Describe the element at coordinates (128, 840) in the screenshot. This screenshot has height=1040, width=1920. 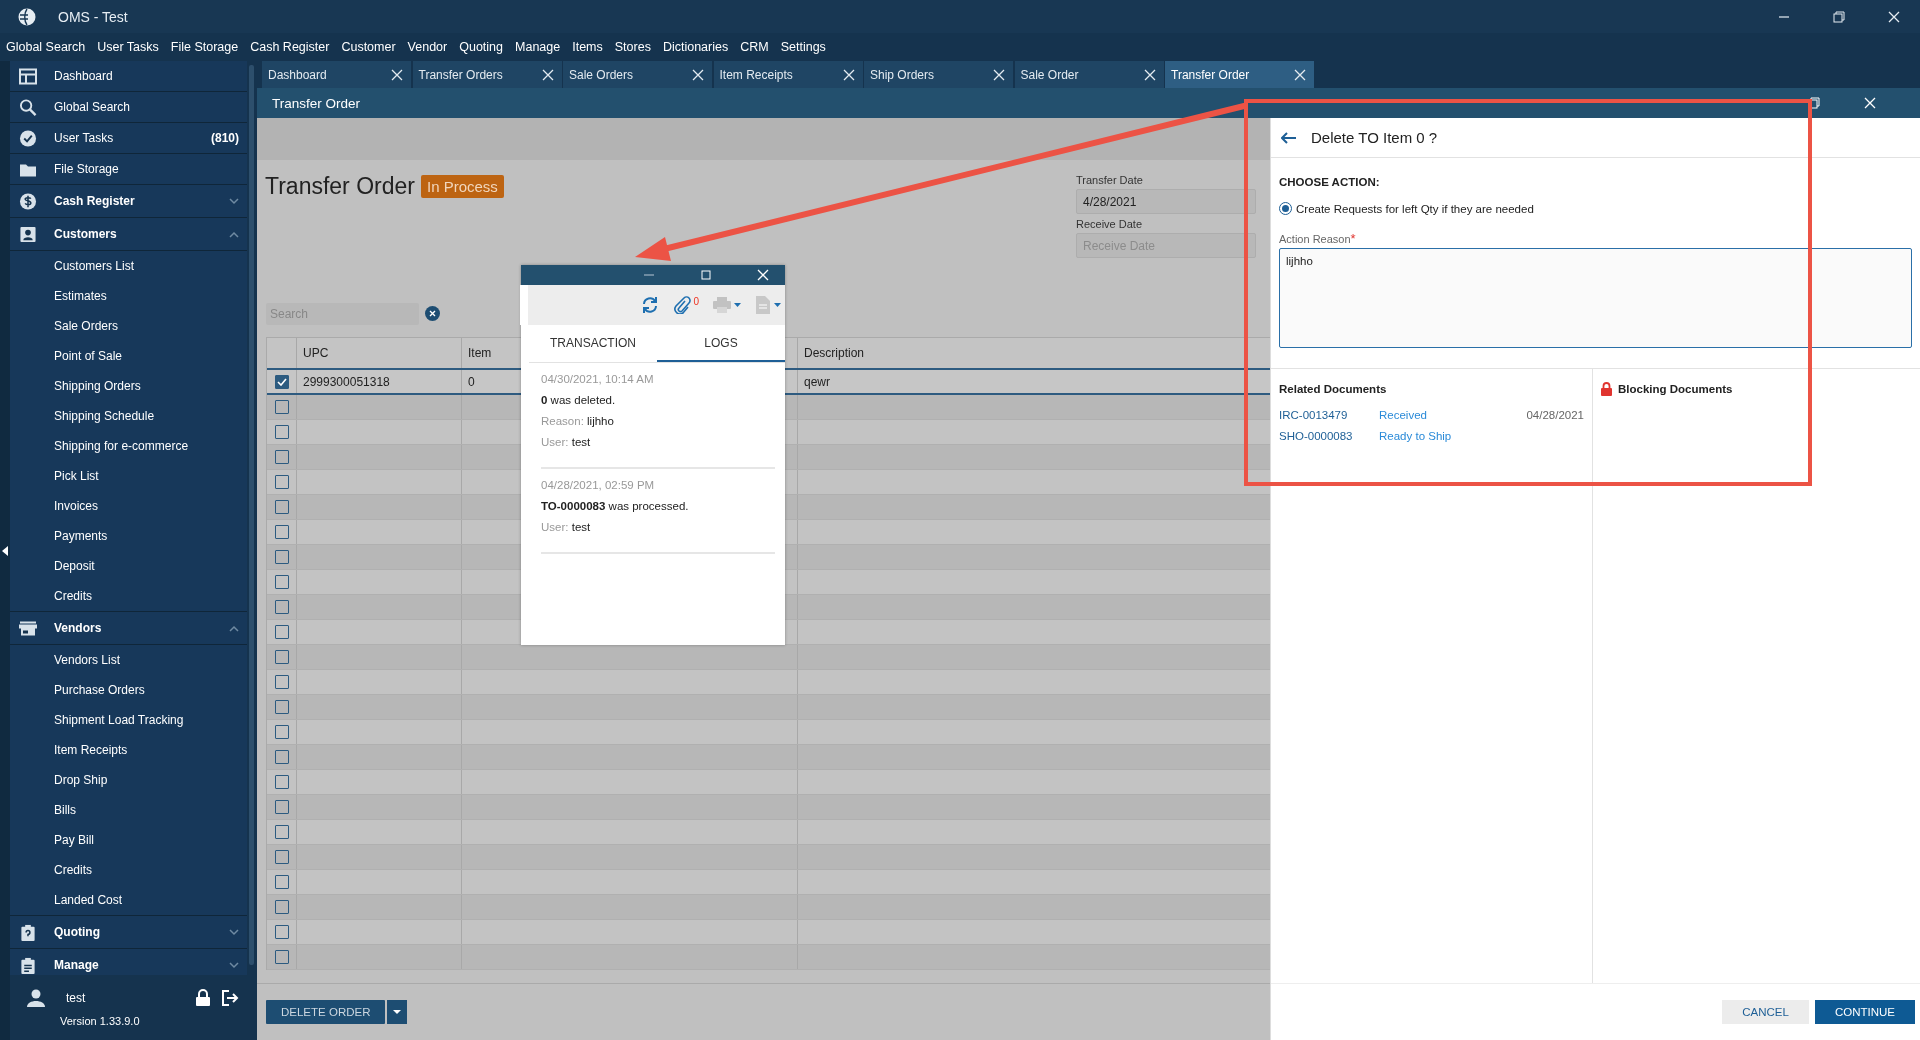
I see `sidebar-subitem: Pay Bill` at that location.